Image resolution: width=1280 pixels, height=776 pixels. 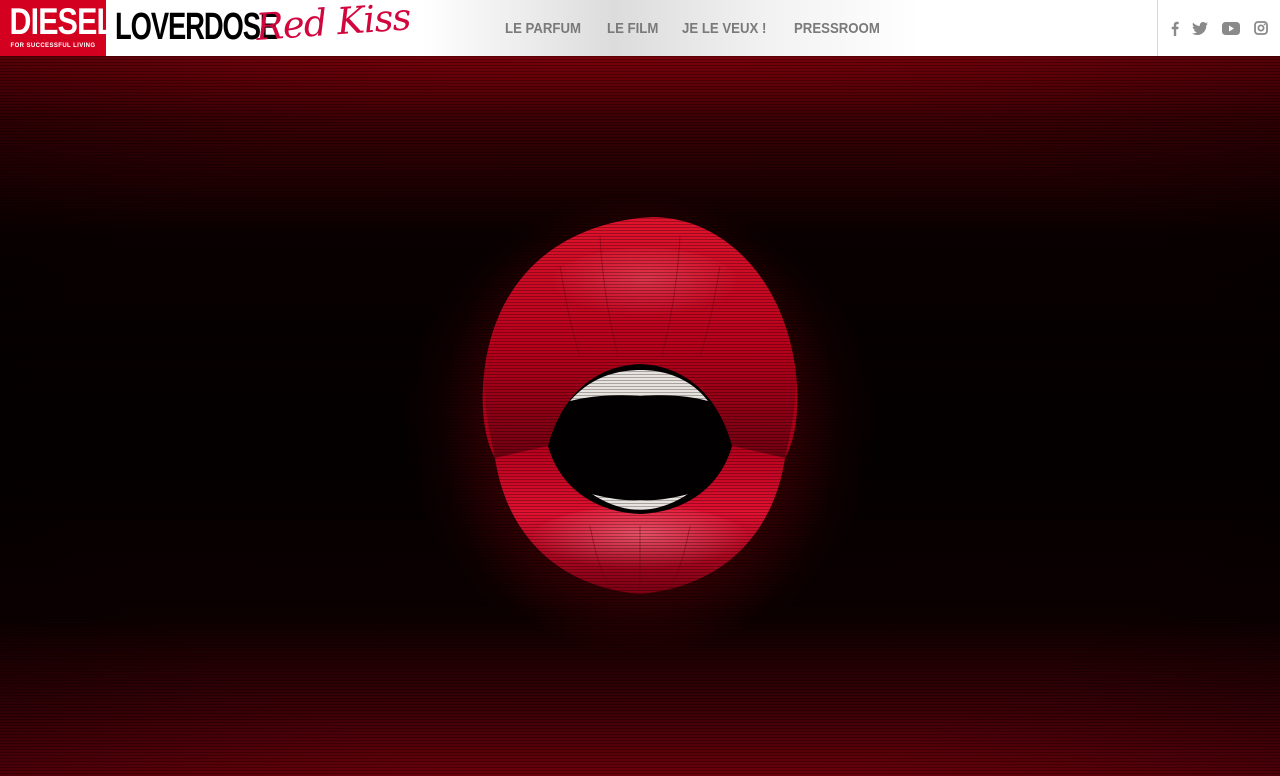 What do you see at coordinates (1175, 28) in the screenshot?
I see `facebook-icon` at bounding box center [1175, 28].